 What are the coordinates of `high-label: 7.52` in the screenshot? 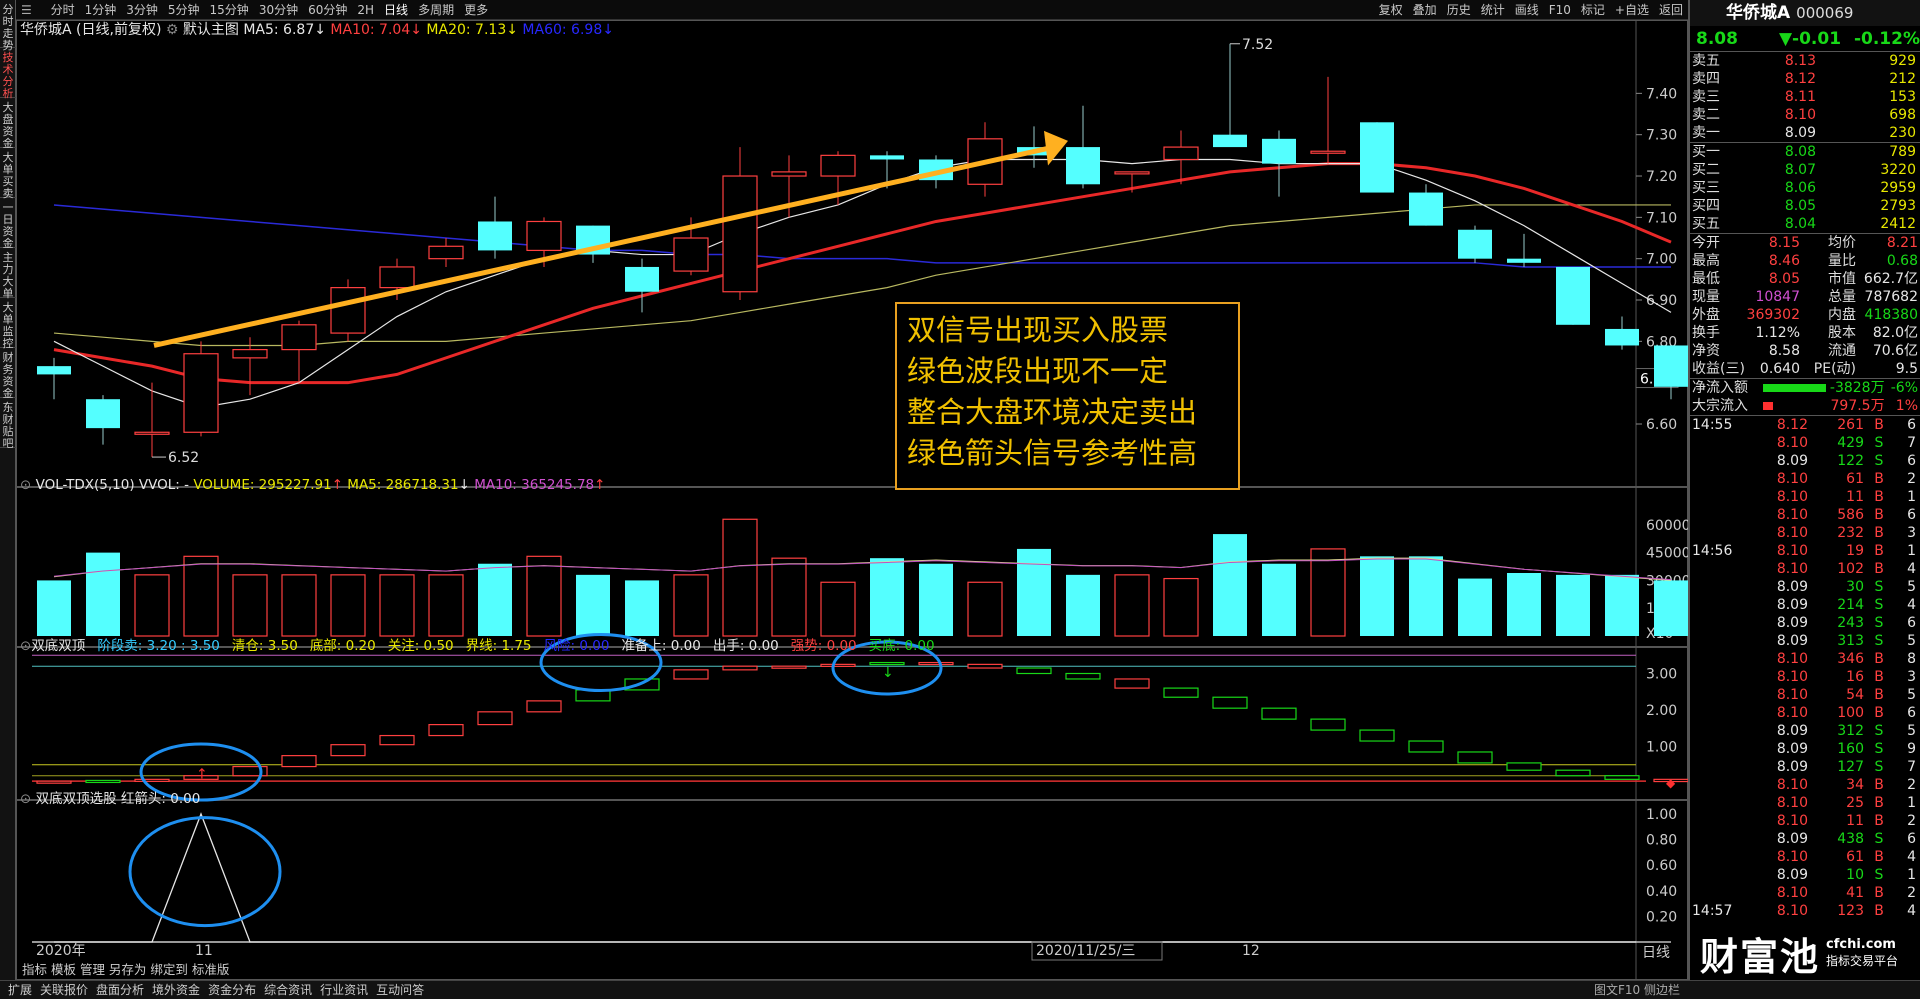 It's located at (1257, 45).